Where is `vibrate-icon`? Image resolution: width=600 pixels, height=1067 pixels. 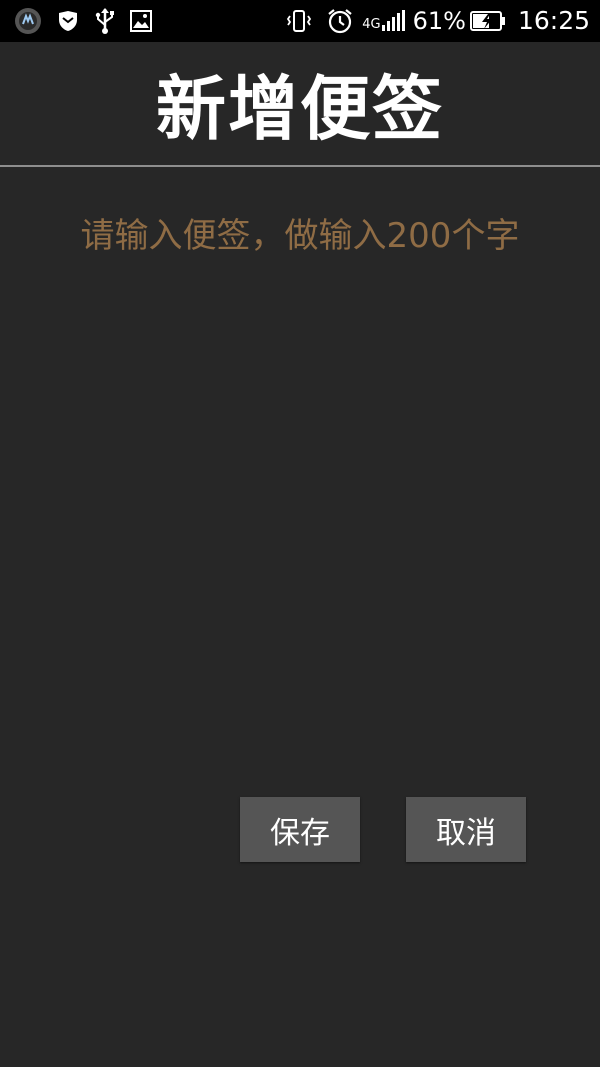
vibrate-icon is located at coordinates (299, 21).